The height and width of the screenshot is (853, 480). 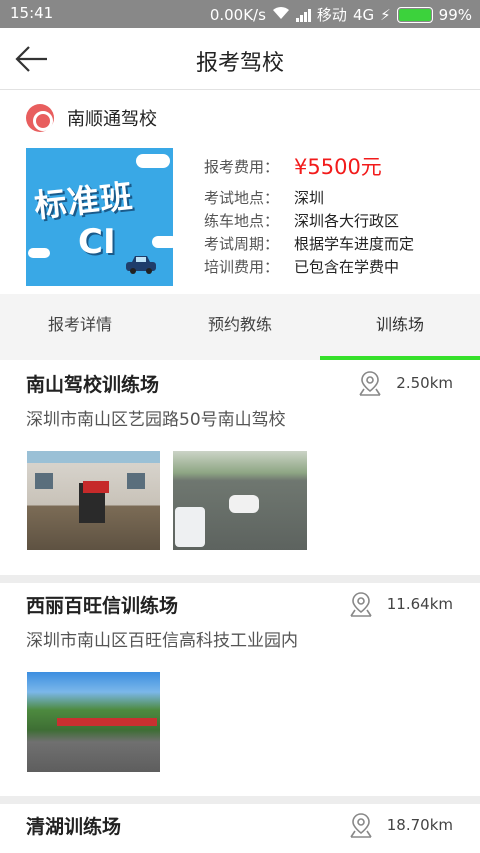 I want to click on tab-bar: 报考详情 预约教练 训练场, so click(x=240, y=327).